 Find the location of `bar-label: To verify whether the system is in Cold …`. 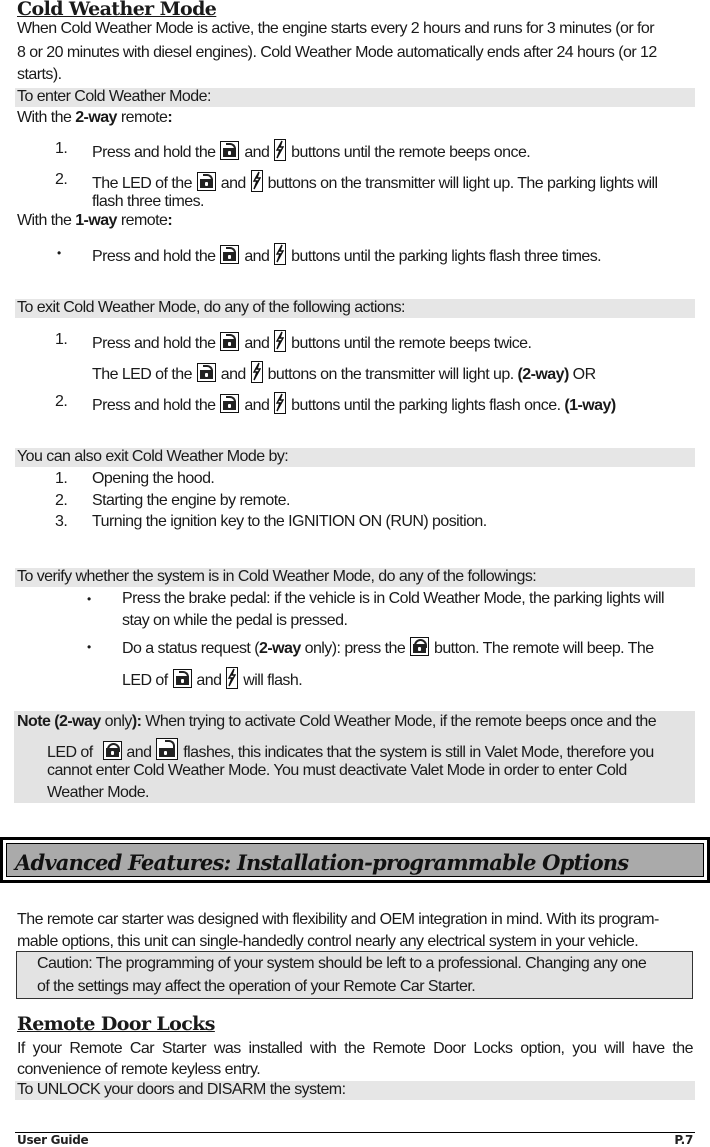

bar-label: To verify whether the system is in Cold … is located at coordinates (277, 576).